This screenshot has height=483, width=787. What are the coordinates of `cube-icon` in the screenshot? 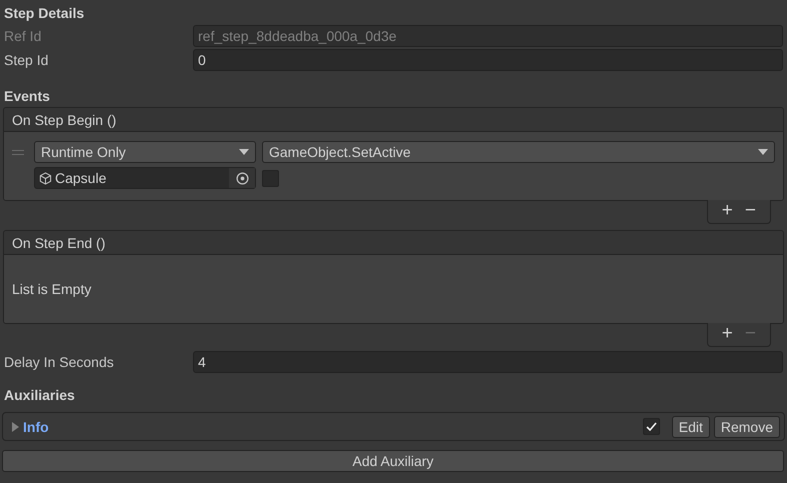 It's located at (45, 178).